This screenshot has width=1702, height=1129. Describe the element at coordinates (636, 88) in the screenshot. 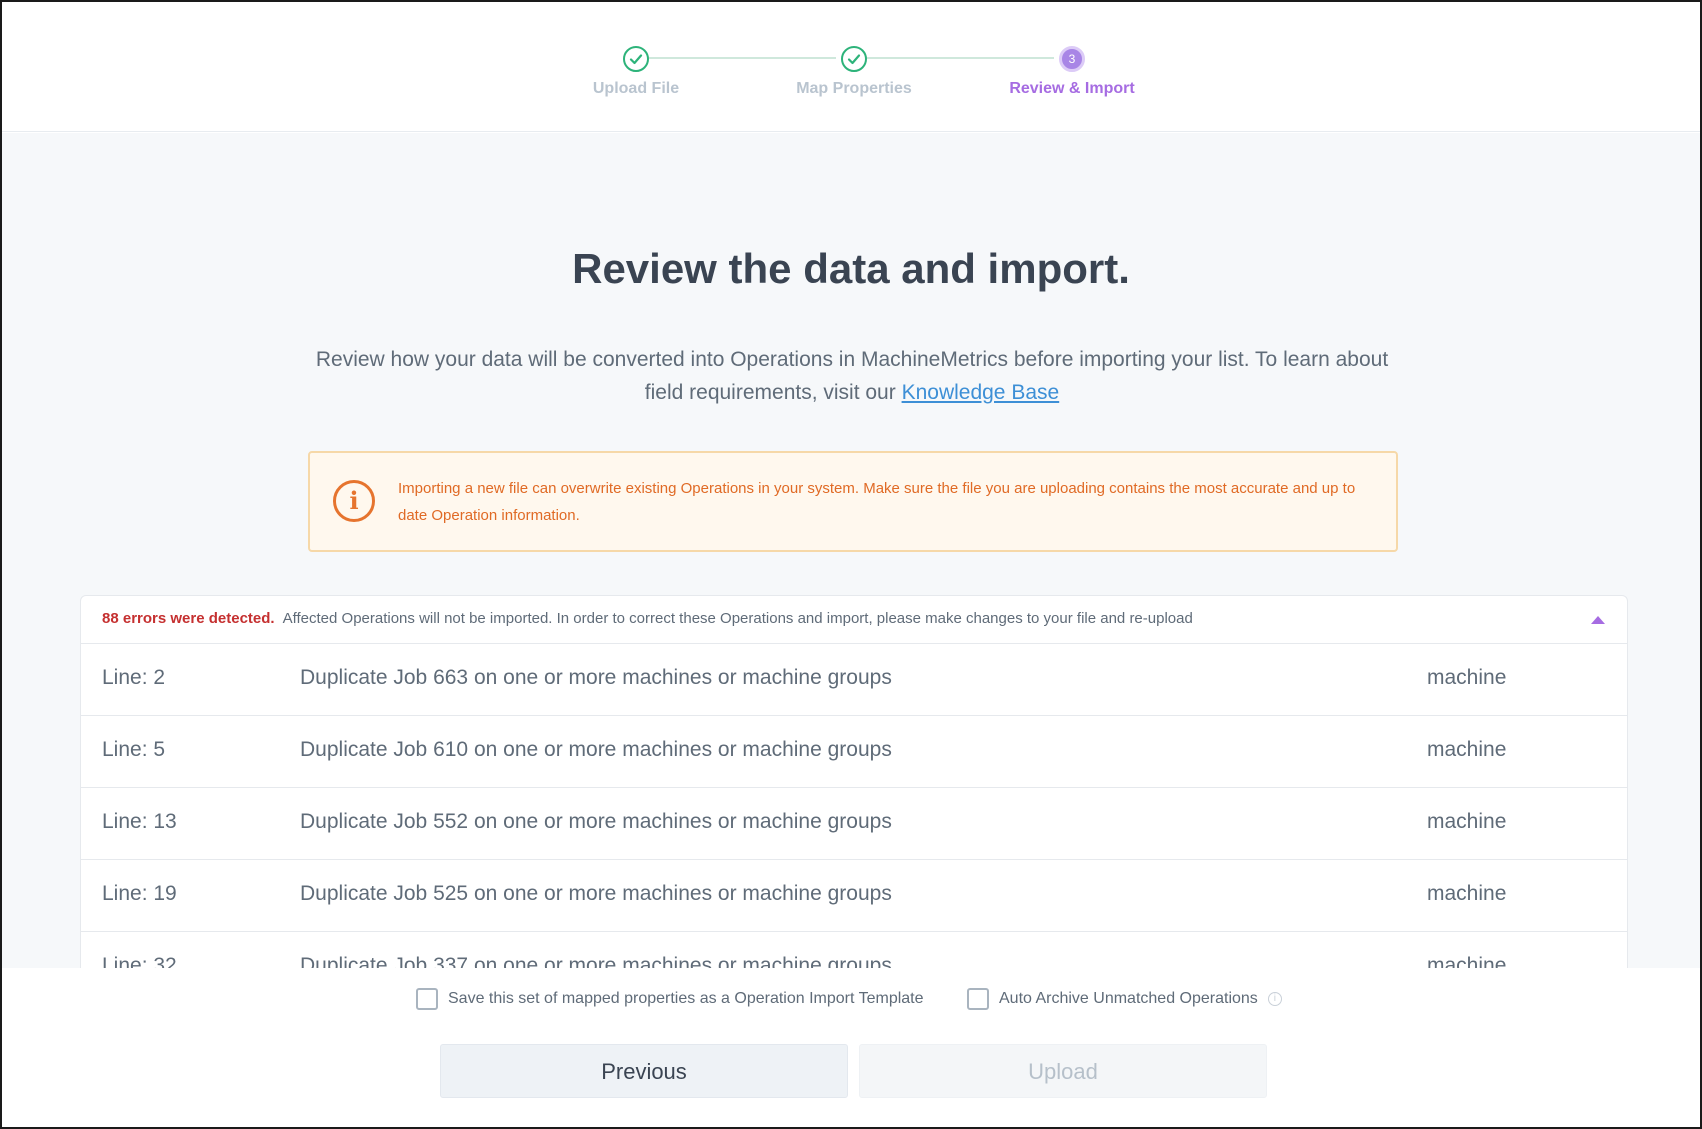

I see `step-label: Upload File` at that location.